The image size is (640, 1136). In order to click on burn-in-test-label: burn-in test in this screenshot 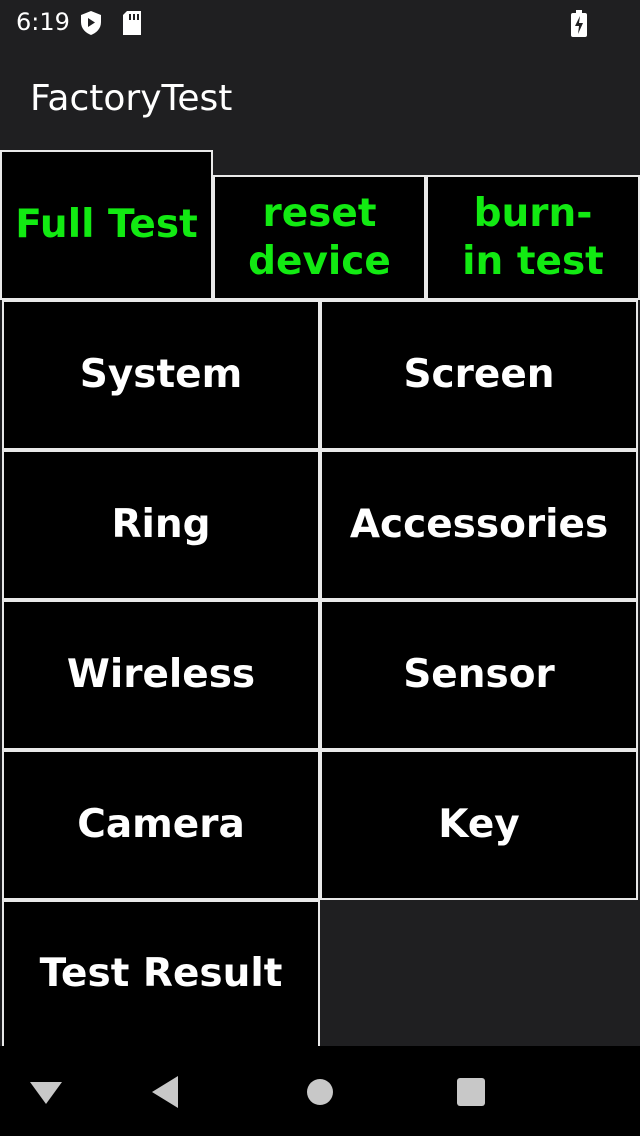, I will do `click(533, 237)`.